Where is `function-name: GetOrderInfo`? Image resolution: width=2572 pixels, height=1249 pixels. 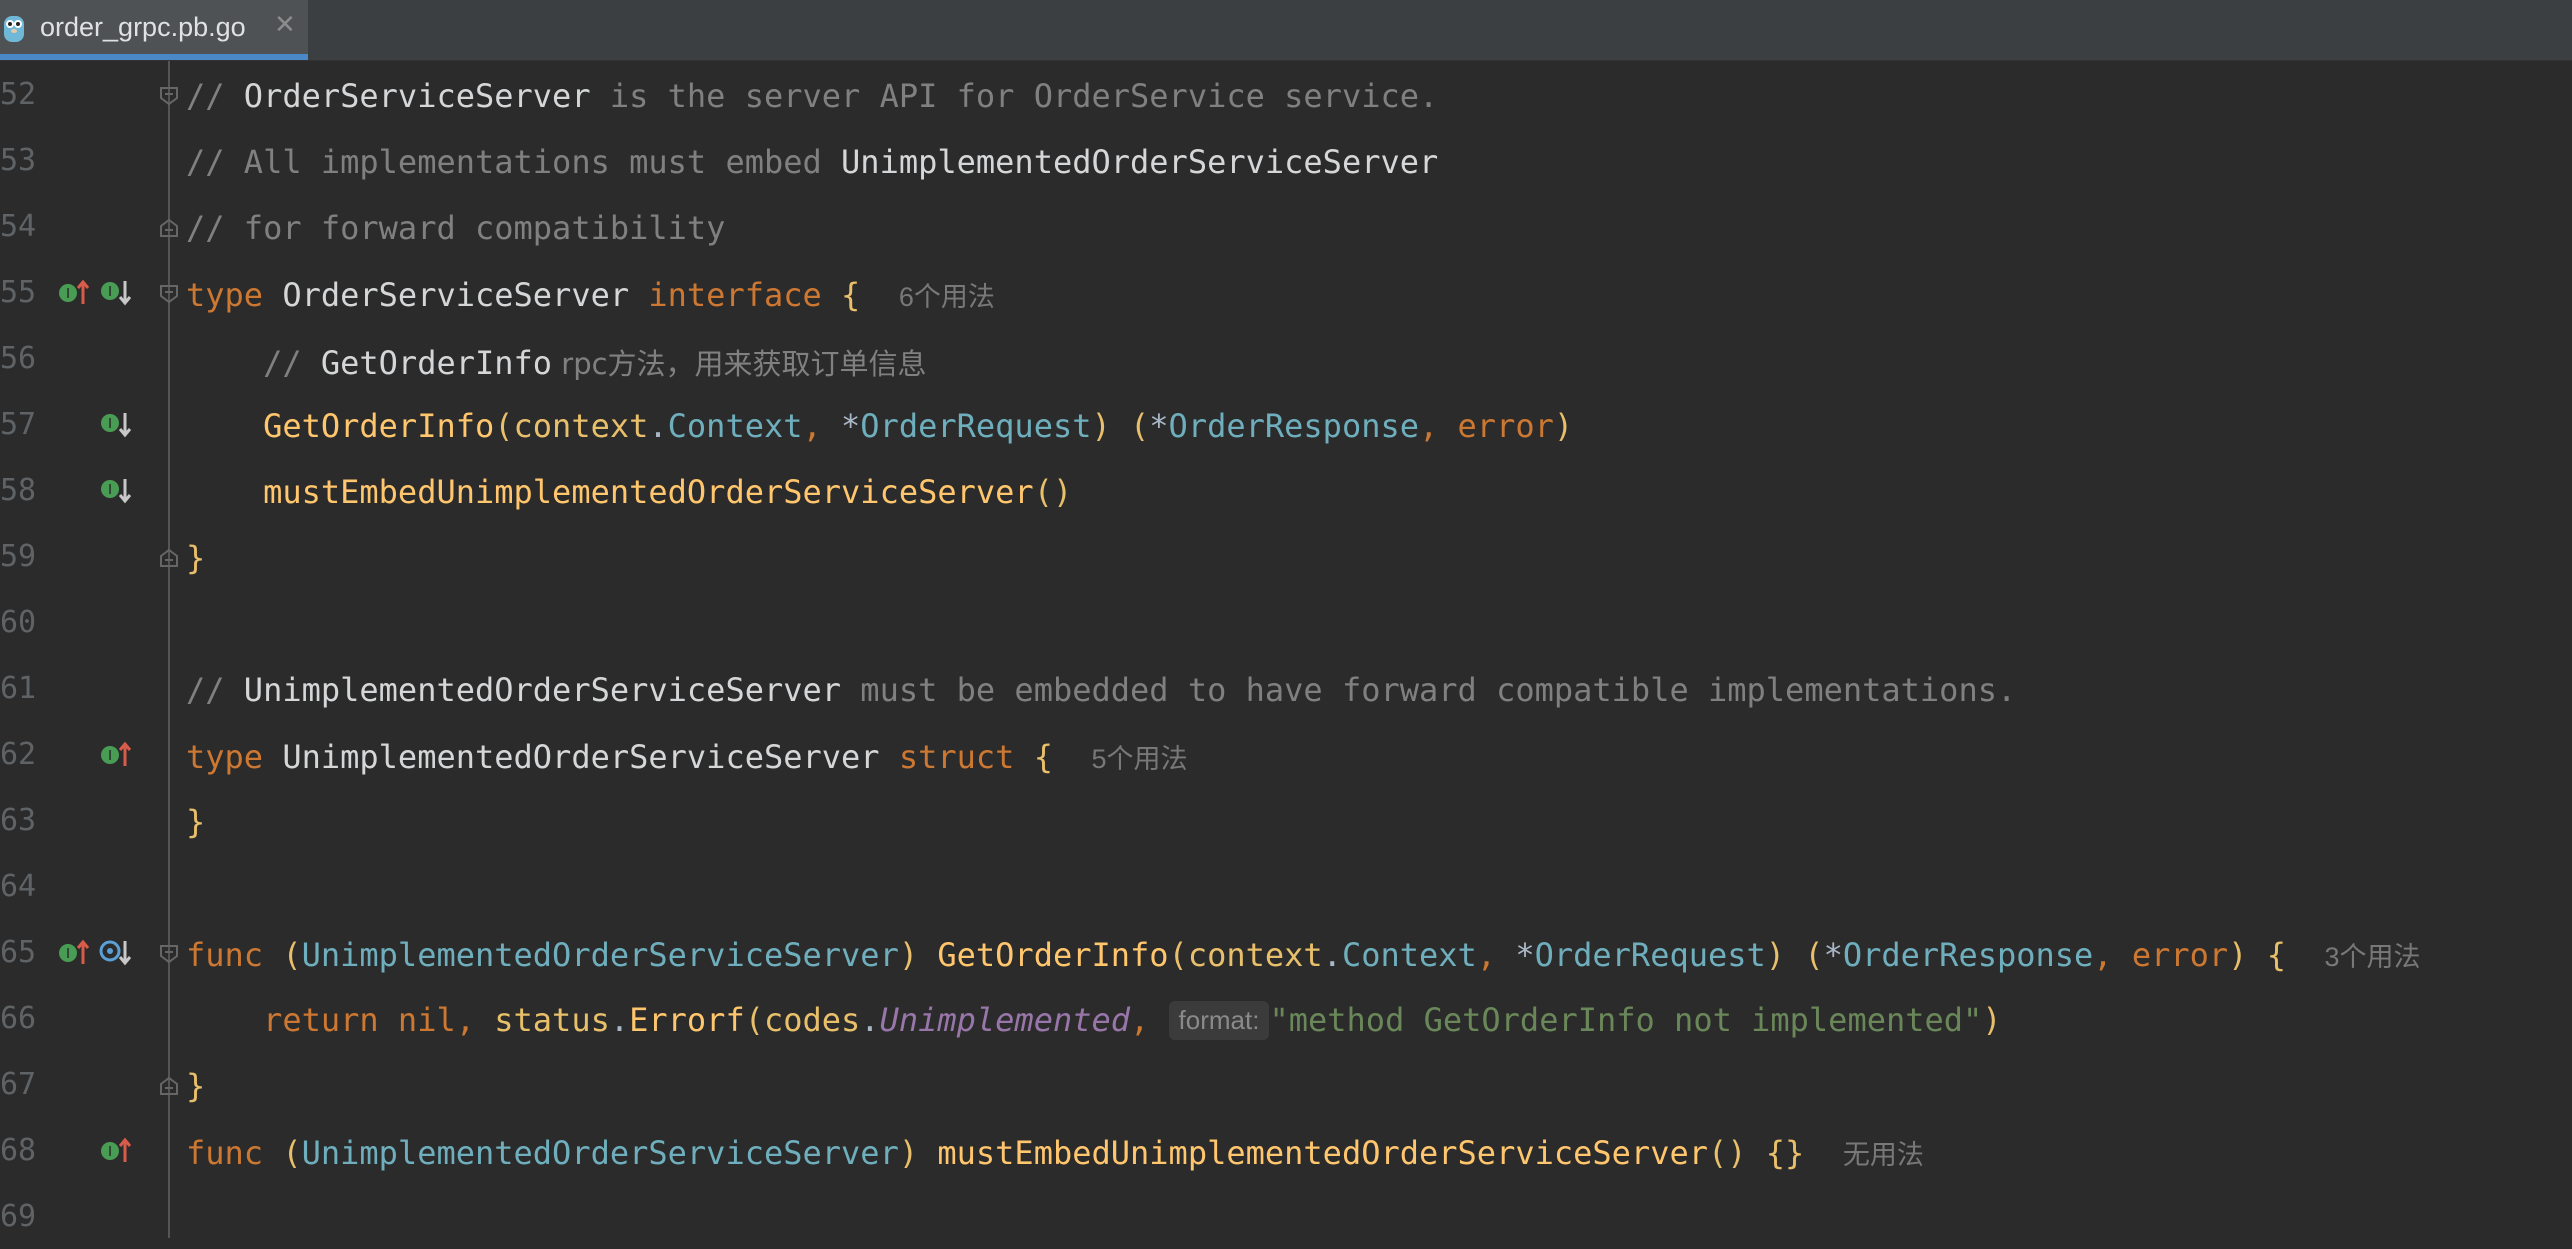 function-name: GetOrderInfo is located at coordinates (1052, 955).